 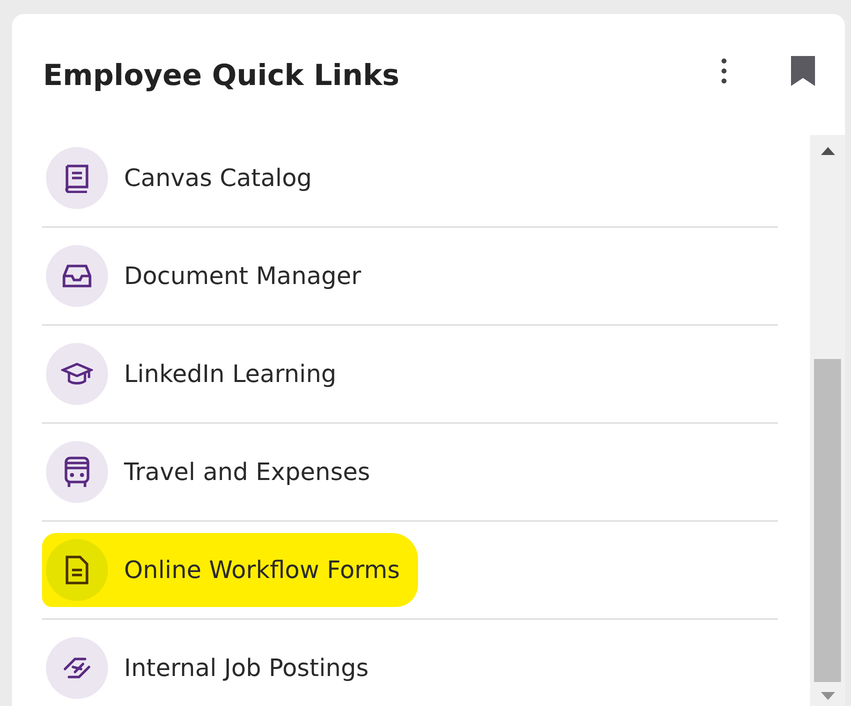 What do you see at coordinates (827, 151) in the screenshot?
I see `scroll-up-icon` at bounding box center [827, 151].